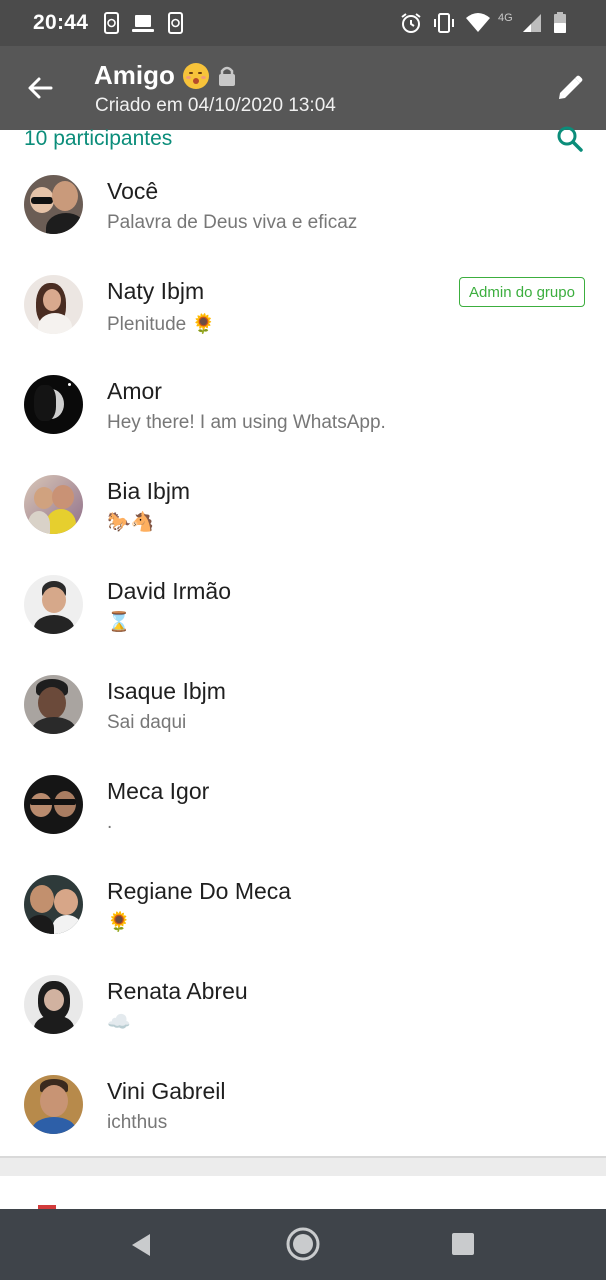  Describe the element at coordinates (226, 76) in the screenshot. I see `lock-icon` at that location.